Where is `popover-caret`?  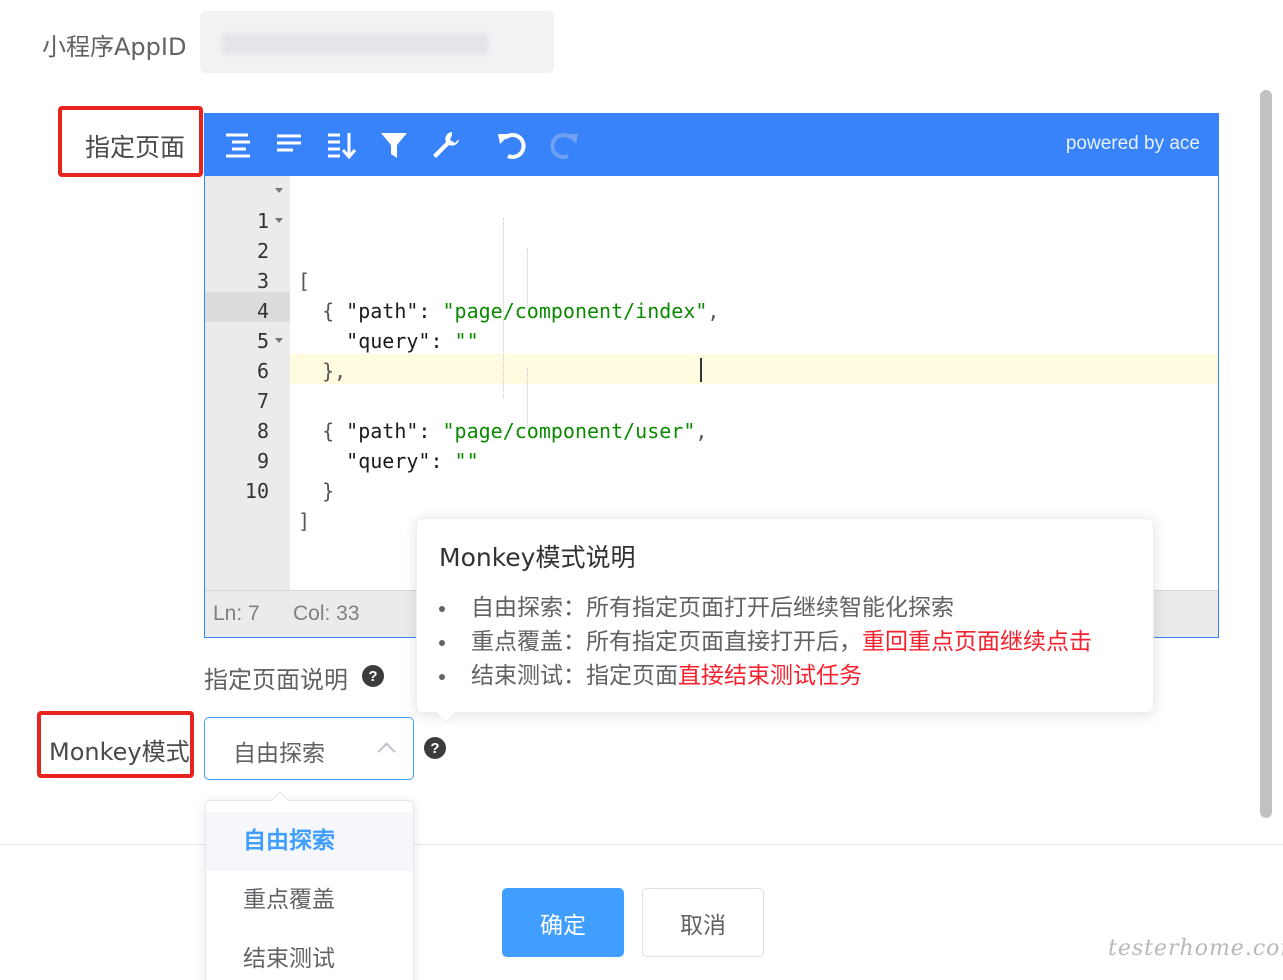 popover-caret is located at coordinates (446, 713).